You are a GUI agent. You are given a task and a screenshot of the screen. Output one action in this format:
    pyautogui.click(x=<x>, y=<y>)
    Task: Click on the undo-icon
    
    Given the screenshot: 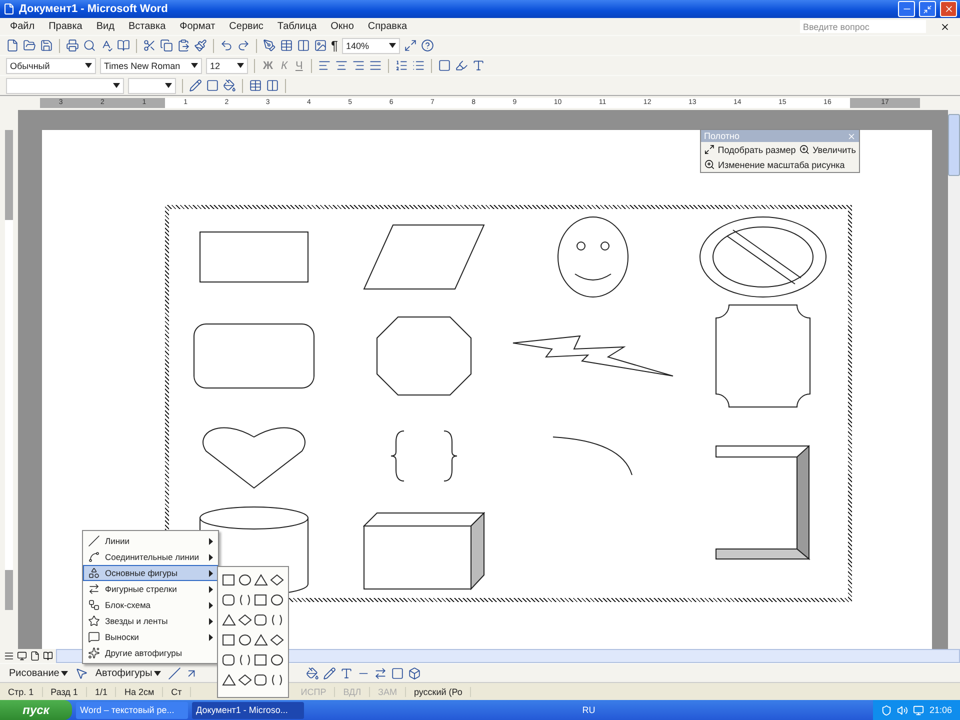 What is the action you would take?
    pyautogui.click(x=226, y=45)
    